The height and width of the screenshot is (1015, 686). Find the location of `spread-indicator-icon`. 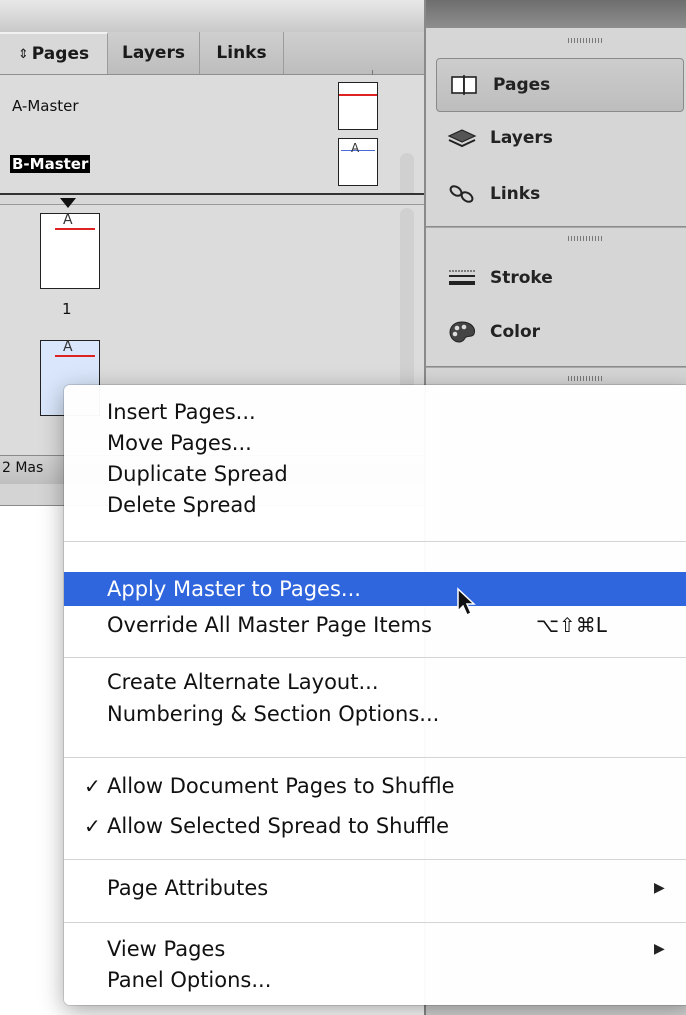

spread-indicator-icon is located at coordinates (68, 203).